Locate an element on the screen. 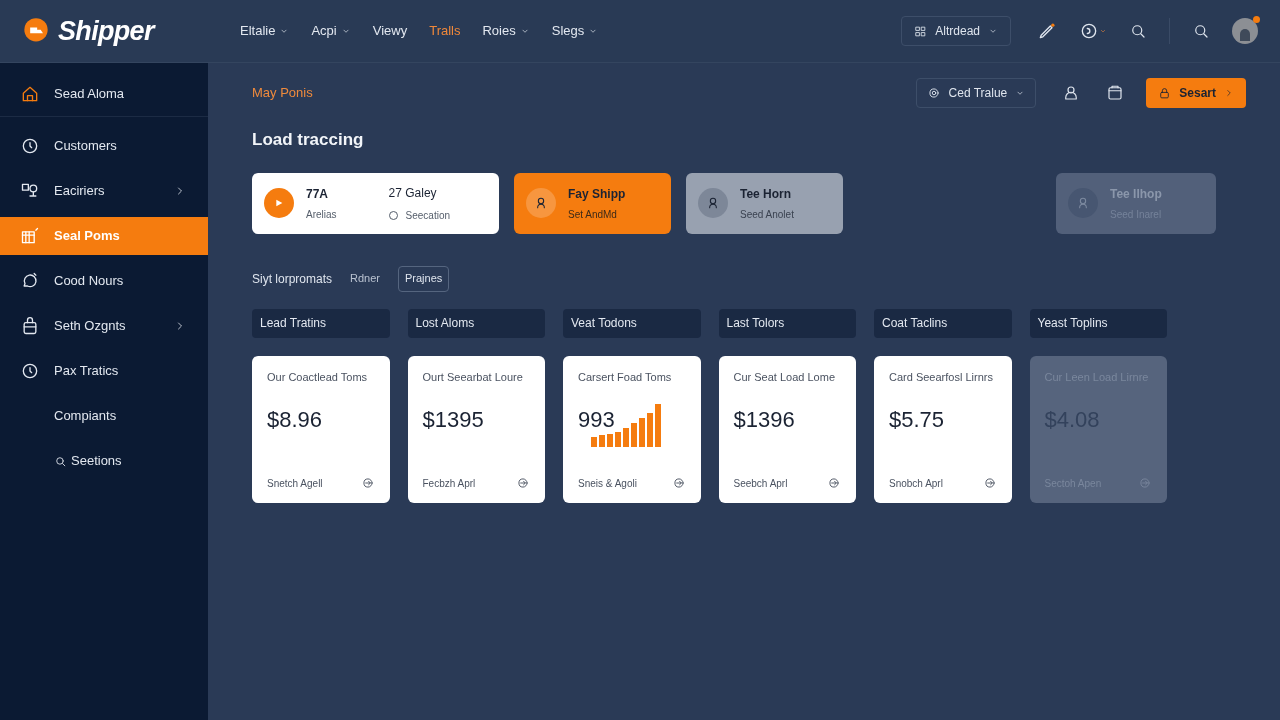 Image resolution: width=1280 pixels, height=720 pixels. column-header: Yeast Toplins is located at coordinates (1098, 323).